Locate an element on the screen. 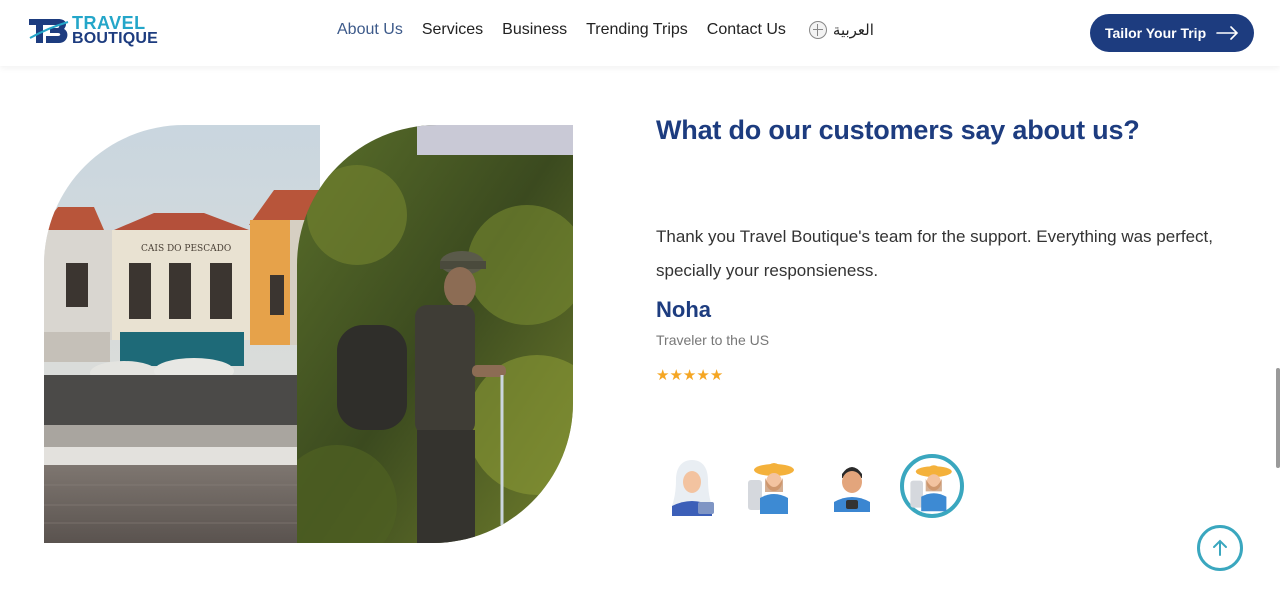 This screenshot has height=599, width=1280. sunhat-traveler-avatar is located at coordinates (772, 486).